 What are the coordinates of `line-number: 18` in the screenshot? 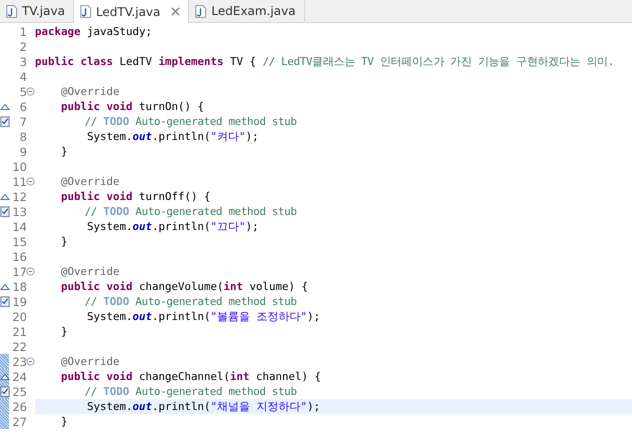 It's located at (19, 287).